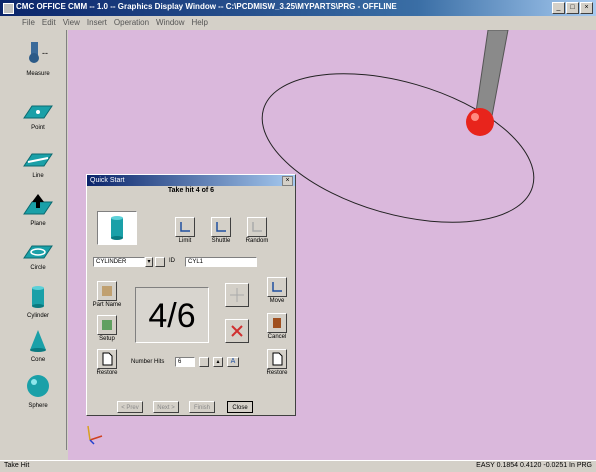 The image size is (596, 472). What do you see at coordinates (17, 465) in the screenshot?
I see `status-left: Take Hit` at bounding box center [17, 465].